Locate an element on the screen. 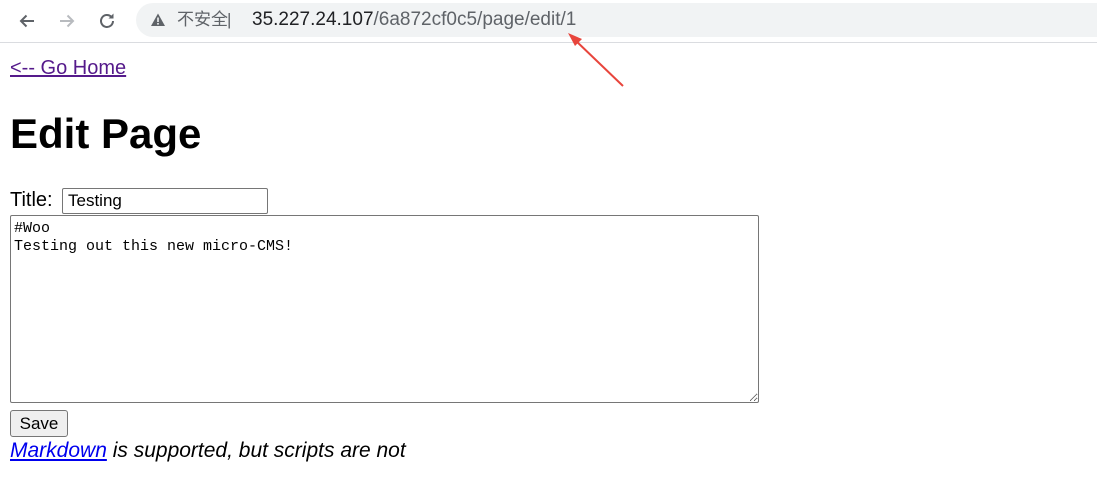 Image resolution: width=1097 pixels, height=486 pixels. reload-button is located at coordinates (107, 21).